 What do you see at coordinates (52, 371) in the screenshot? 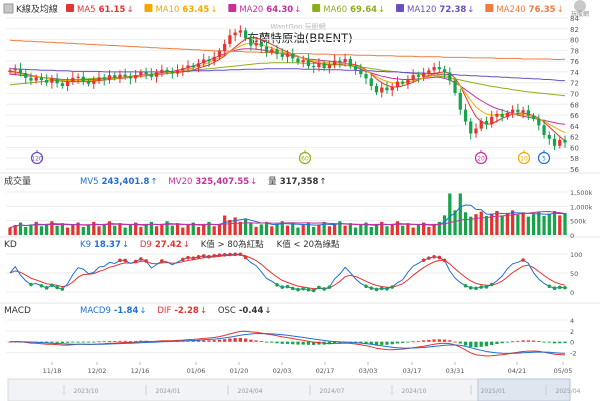
I see `date-label: 11/18` at bounding box center [52, 371].